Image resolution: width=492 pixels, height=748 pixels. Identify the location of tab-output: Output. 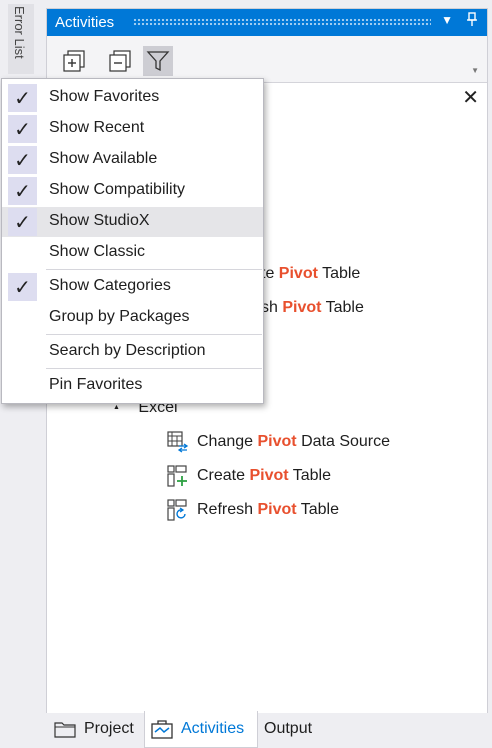
(293, 729).